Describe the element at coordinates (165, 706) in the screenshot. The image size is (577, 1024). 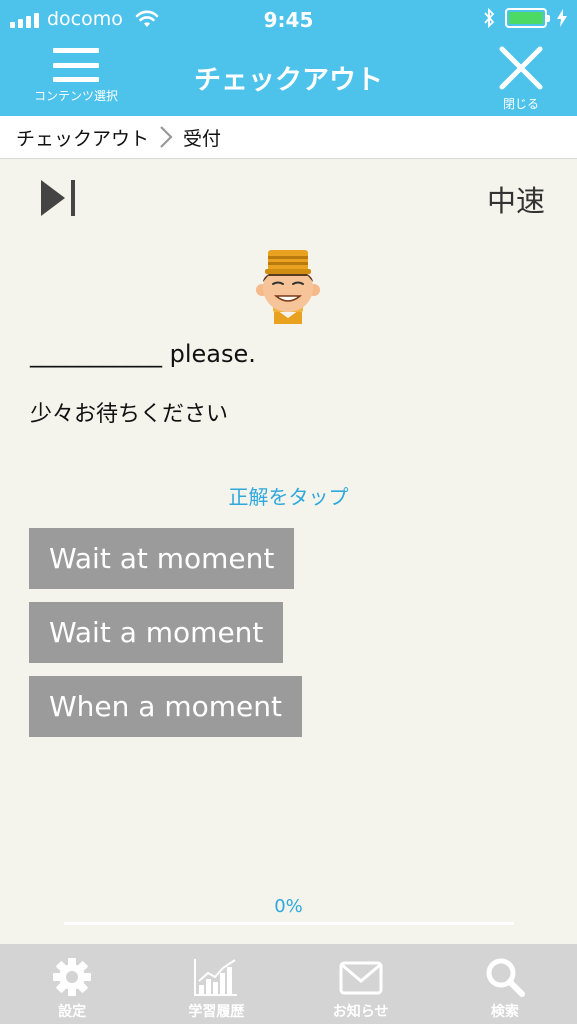
I see `answer-option-3: When a moment` at that location.